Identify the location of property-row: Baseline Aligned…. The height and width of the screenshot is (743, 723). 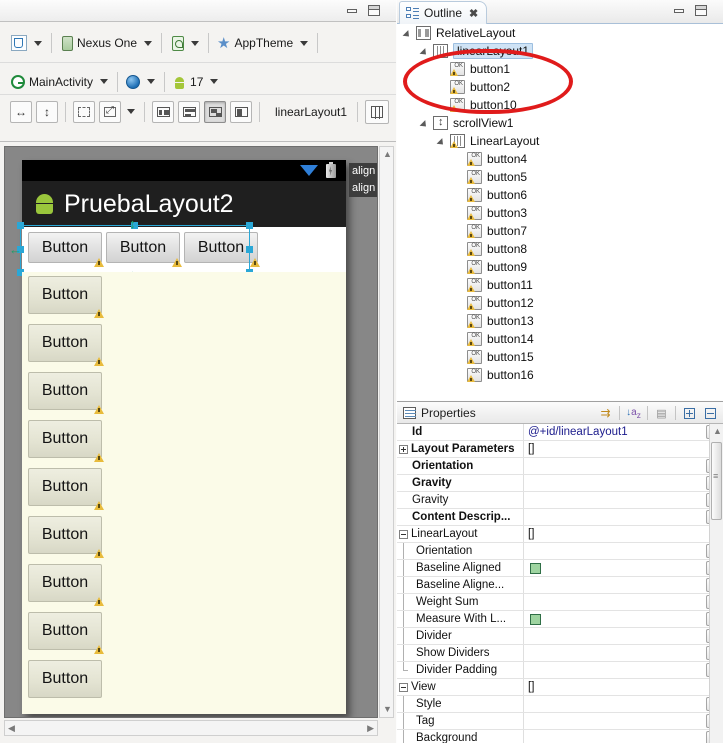
(560, 568).